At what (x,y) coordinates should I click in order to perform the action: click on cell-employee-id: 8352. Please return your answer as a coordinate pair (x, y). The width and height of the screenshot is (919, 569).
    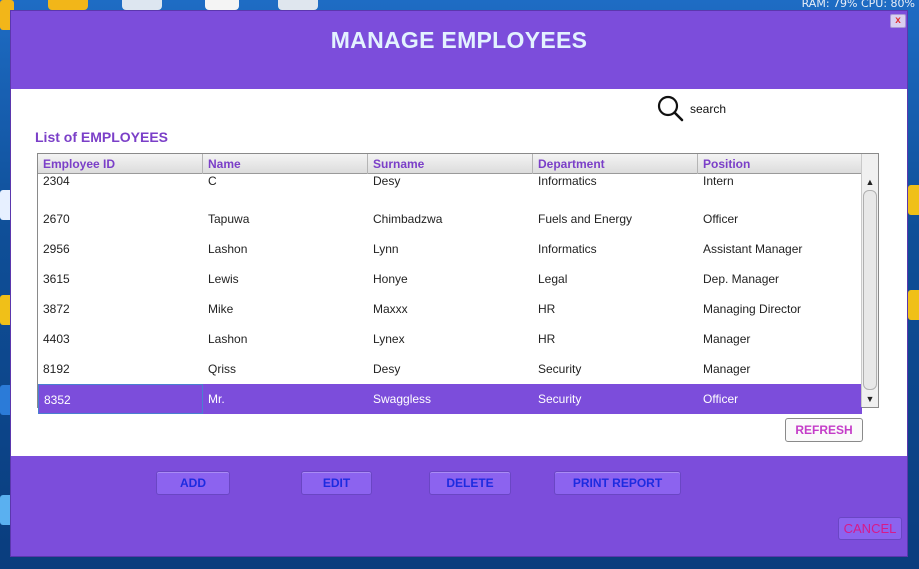
    Looking at the image, I should click on (120, 399).